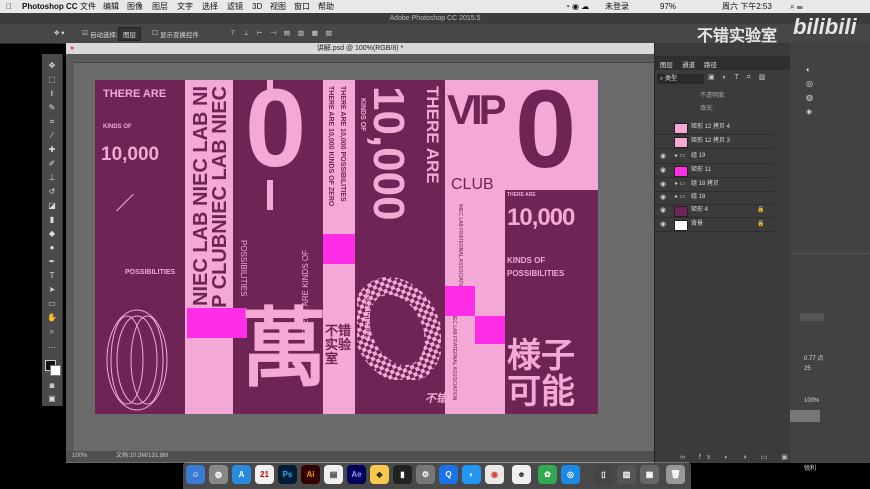 The height and width of the screenshot is (489, 870). I want to click on eraser-tool-icon: ◪, so click(52, 205).